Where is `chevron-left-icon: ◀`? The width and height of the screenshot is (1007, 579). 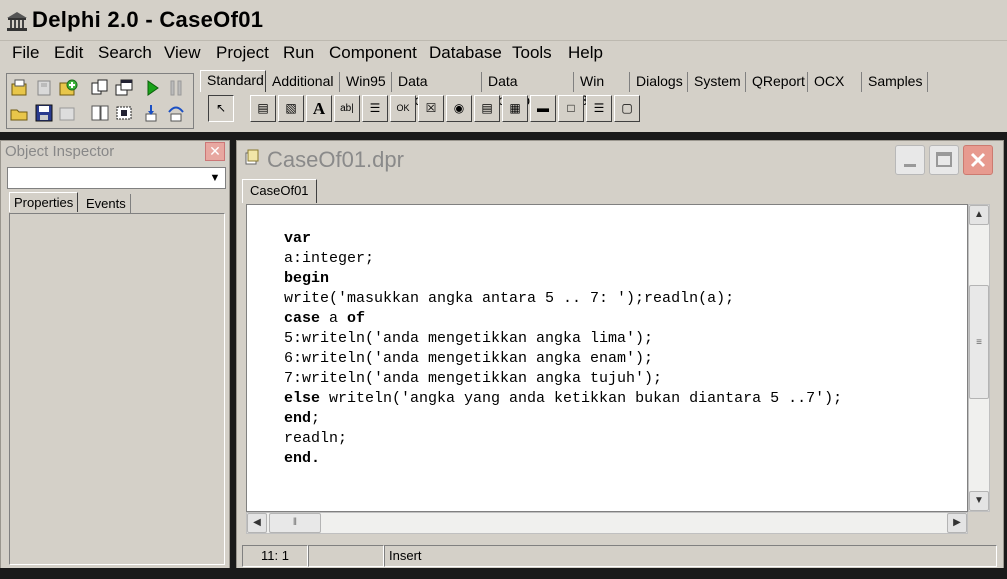
chevron-left-icon: ◀ is located at coordinates (257, 523).